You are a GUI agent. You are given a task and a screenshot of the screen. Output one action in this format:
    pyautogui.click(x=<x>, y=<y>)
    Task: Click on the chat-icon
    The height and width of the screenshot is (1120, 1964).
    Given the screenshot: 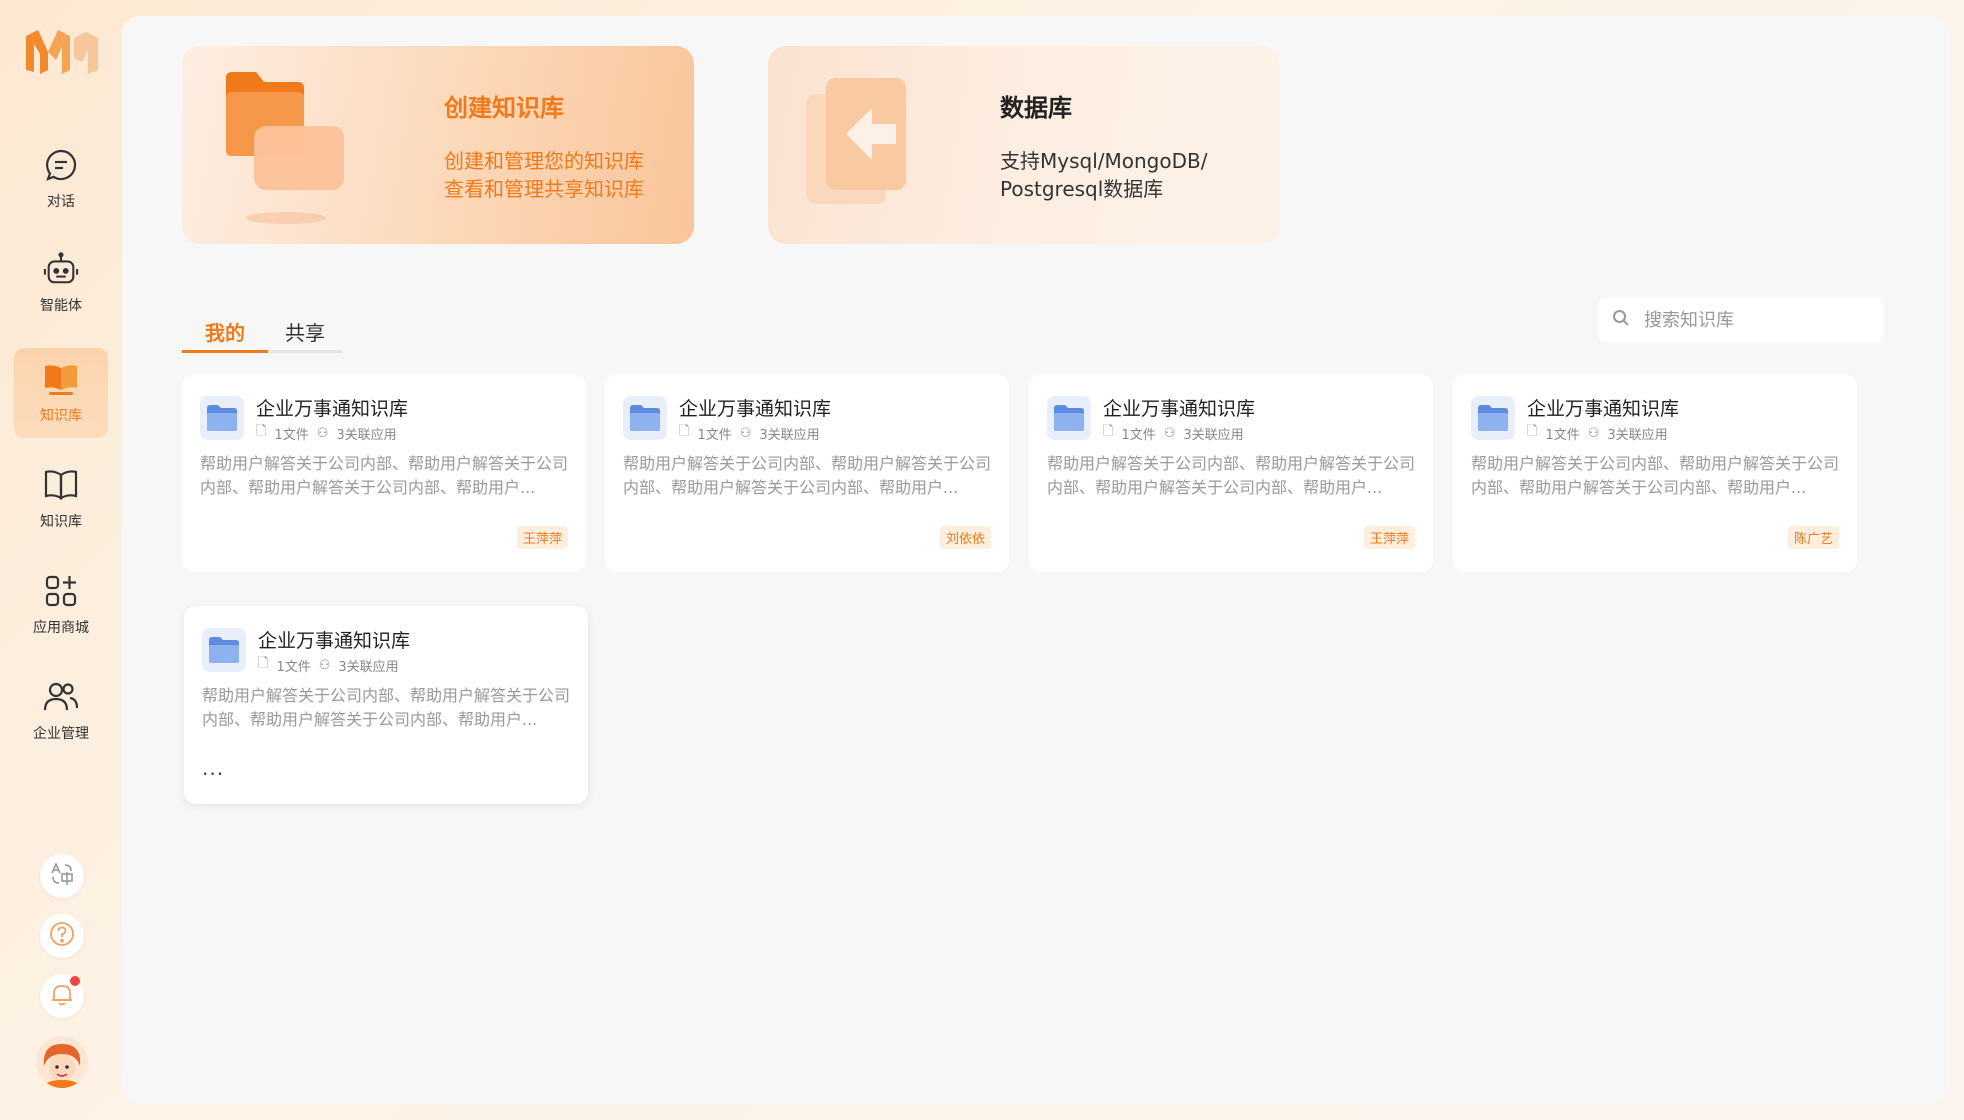 What is the action you would take?
    pyautogui.click(x=61, y=165)
    